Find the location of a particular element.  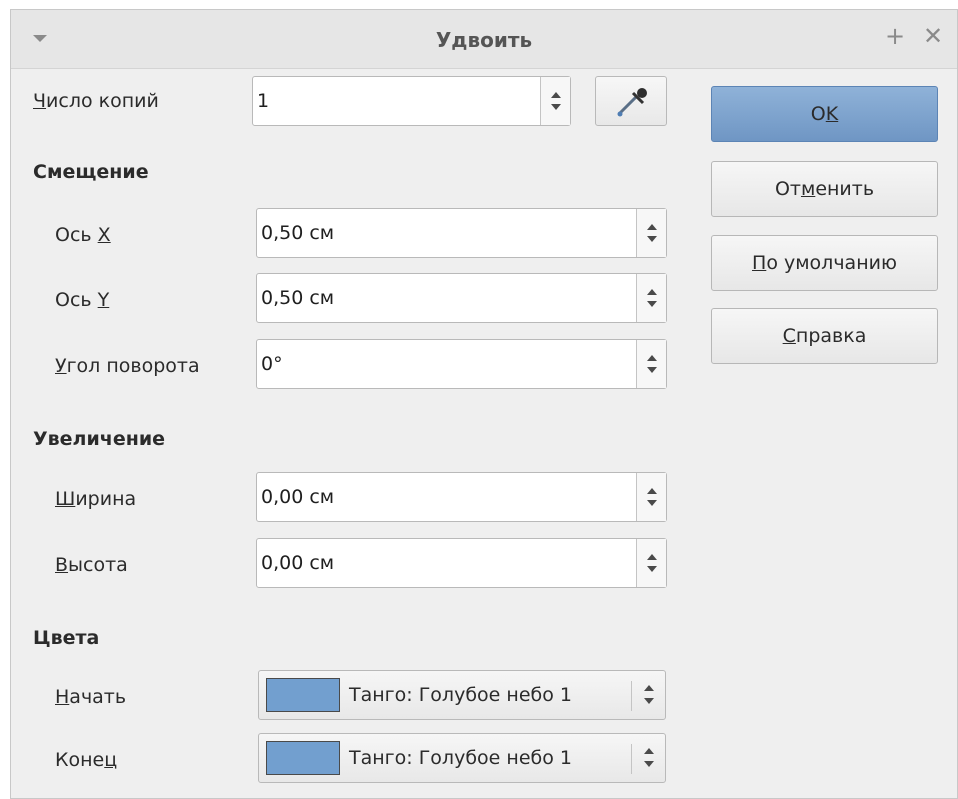

width-label: Ширина is located at coordinates (96, 499).